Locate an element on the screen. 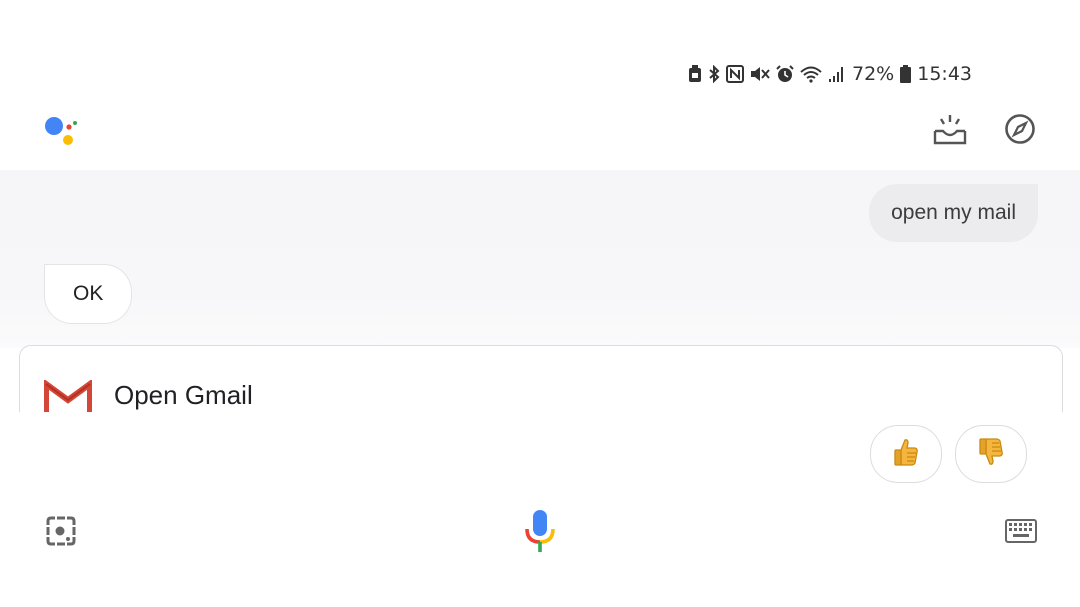 The width and height of the screenshot is (1080, 607). clock: 15:43 is located at coordinates (944, 74).